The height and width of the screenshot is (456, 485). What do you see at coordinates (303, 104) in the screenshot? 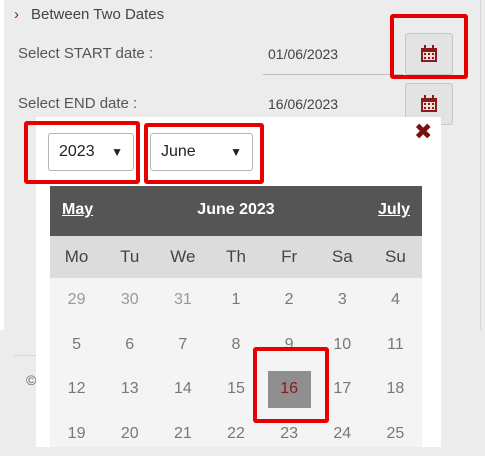
I see `end-date-field: 16/06/2023` at bounding box center [303, 104].